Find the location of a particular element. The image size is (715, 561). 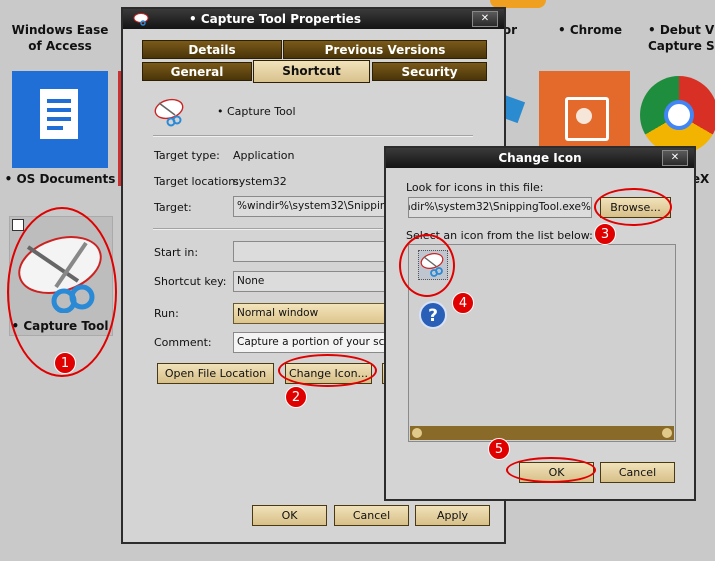

target-location-value: system32 is located at coordinates (260, 181).